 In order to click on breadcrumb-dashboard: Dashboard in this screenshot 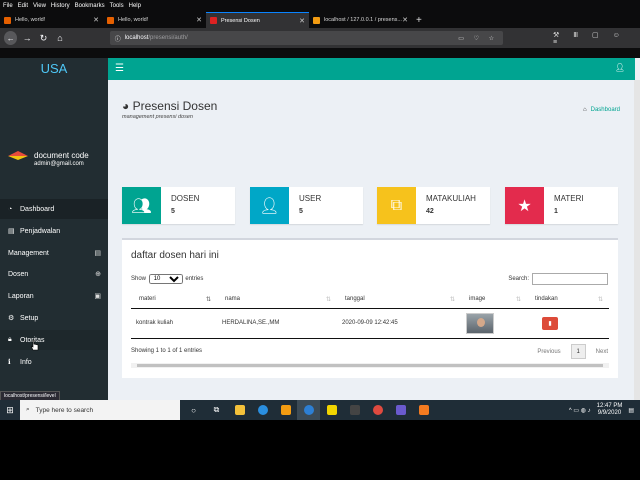, I will do `click(605, 110)`.